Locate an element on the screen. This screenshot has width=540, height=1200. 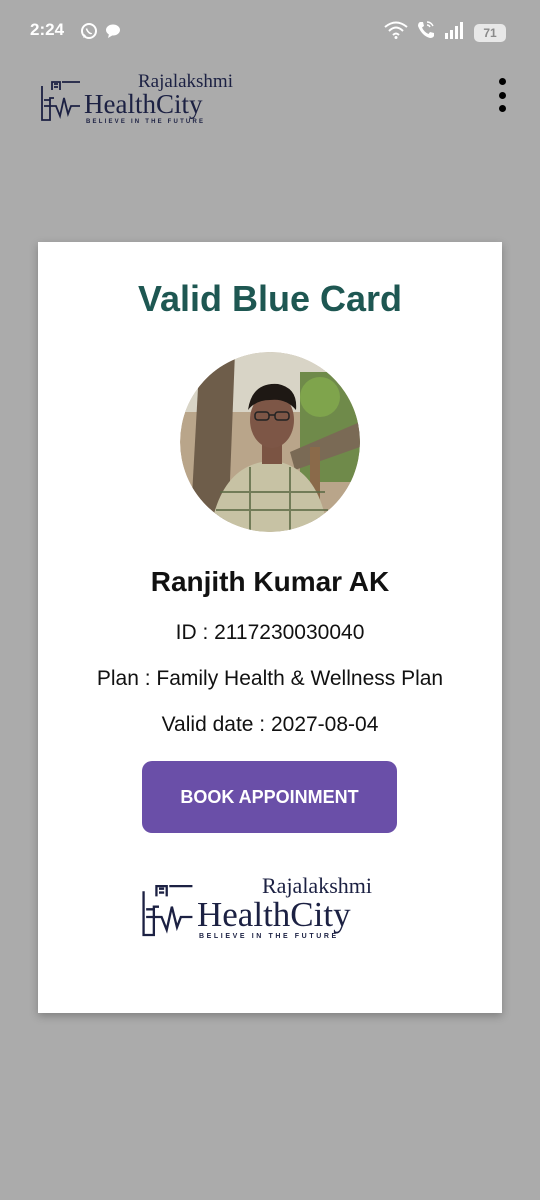
member-plan: Plan : Family Health & Wellness Plan is located at coordinates (270, 678).